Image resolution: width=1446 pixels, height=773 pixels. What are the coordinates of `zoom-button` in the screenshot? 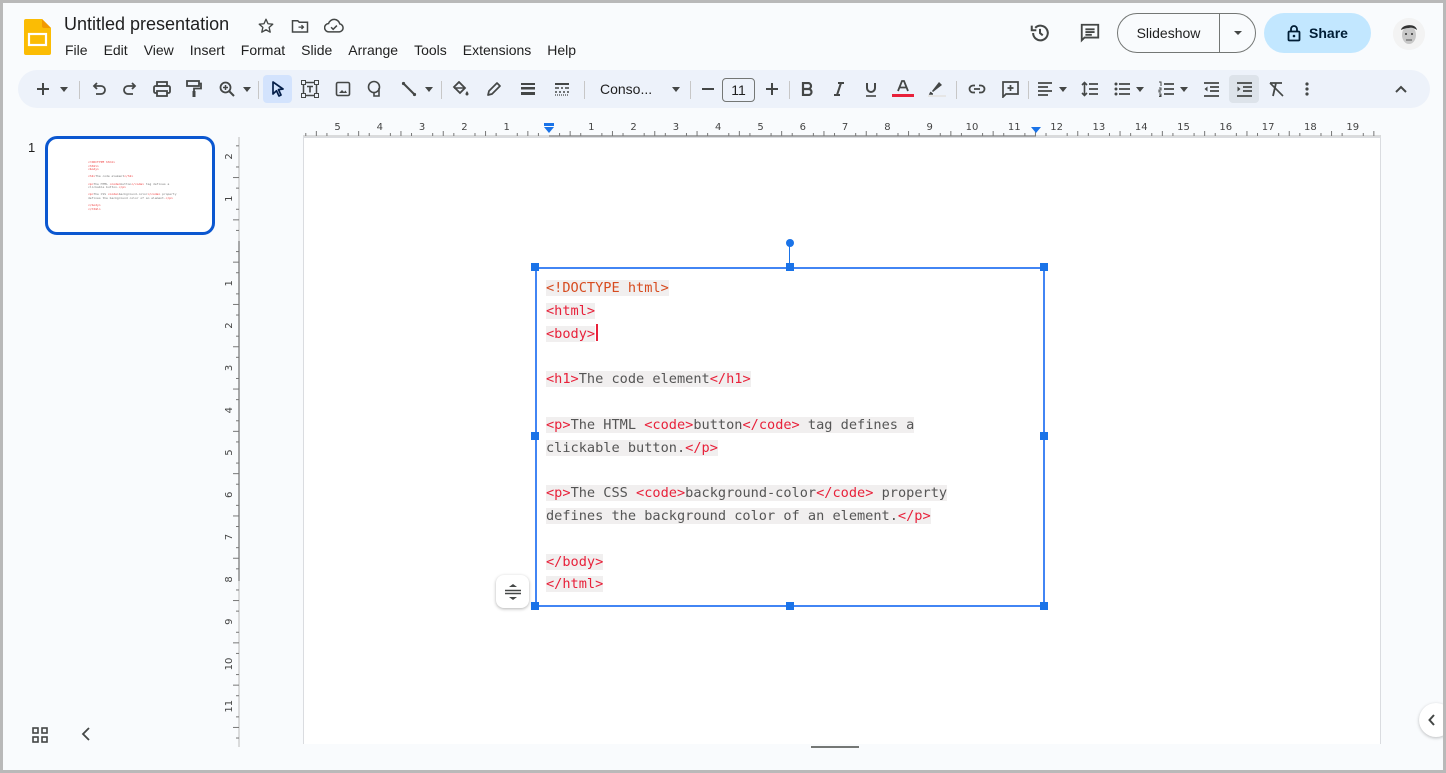 It's located at (227, 89).